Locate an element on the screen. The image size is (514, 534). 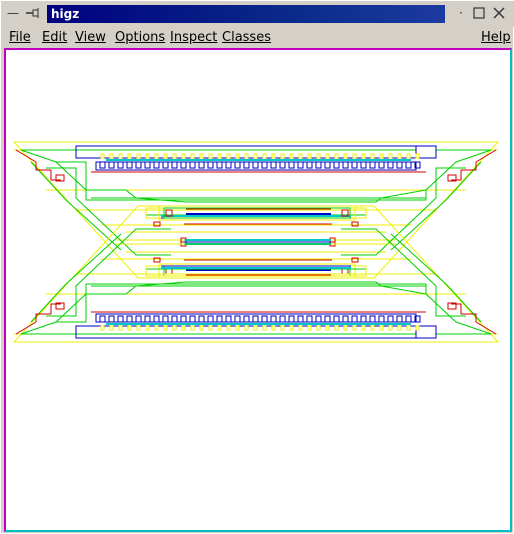
close-icon is located at coordinates (499, 13).